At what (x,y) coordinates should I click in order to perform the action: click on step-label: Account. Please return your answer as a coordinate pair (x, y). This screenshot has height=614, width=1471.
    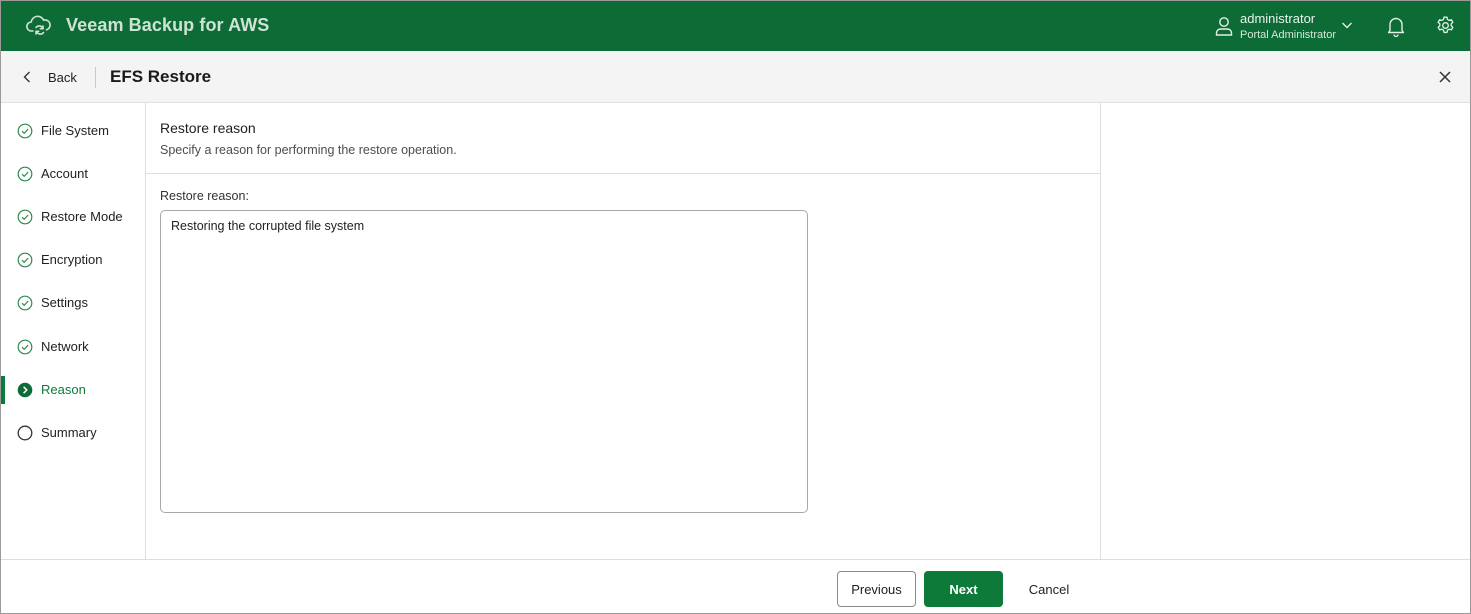
    Looking at the image, I should click on (64, 173).